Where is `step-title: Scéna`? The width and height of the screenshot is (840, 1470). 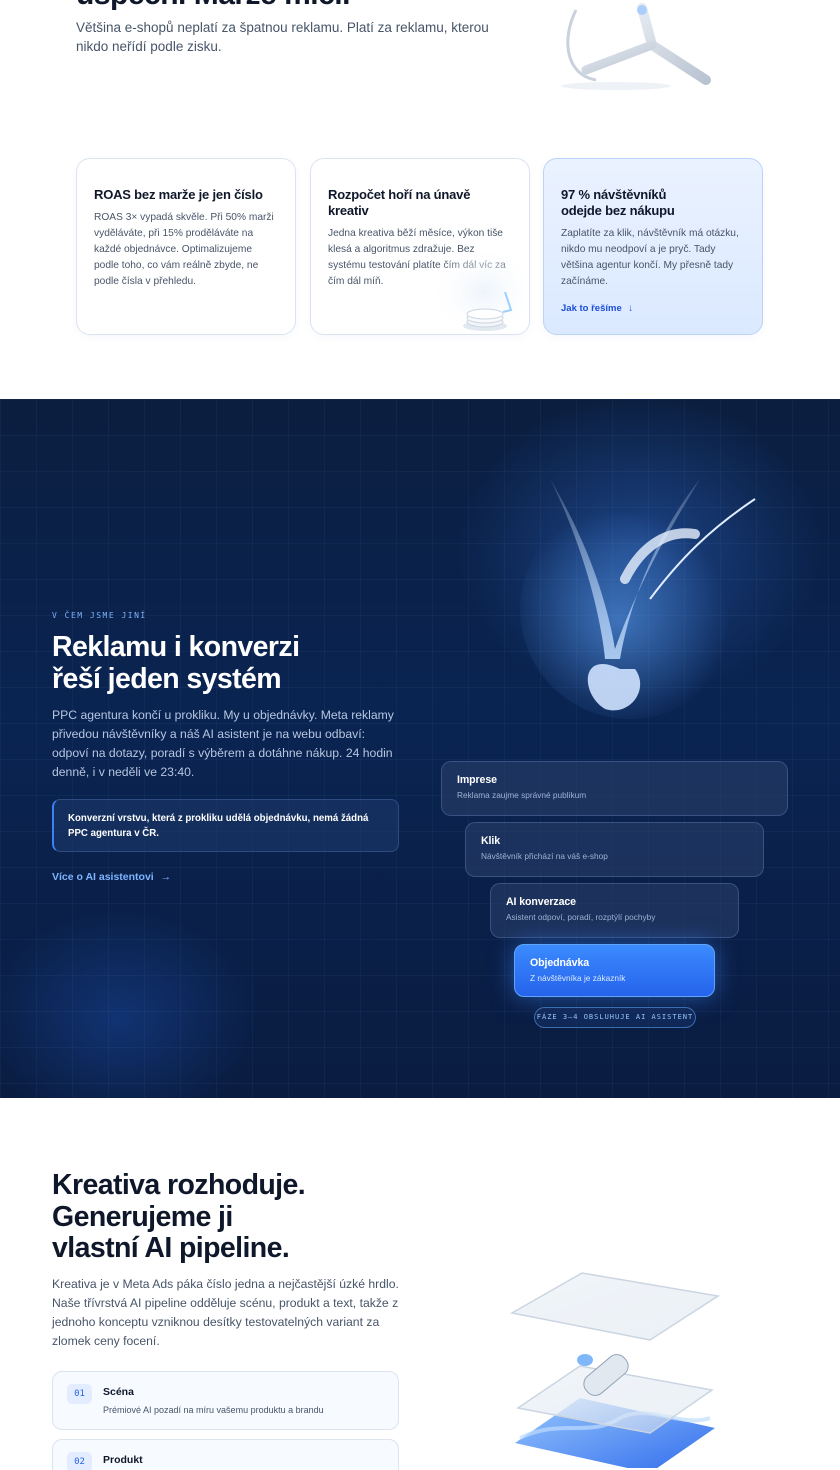 step-title: Scéna is located at coordinates (118, 1392).